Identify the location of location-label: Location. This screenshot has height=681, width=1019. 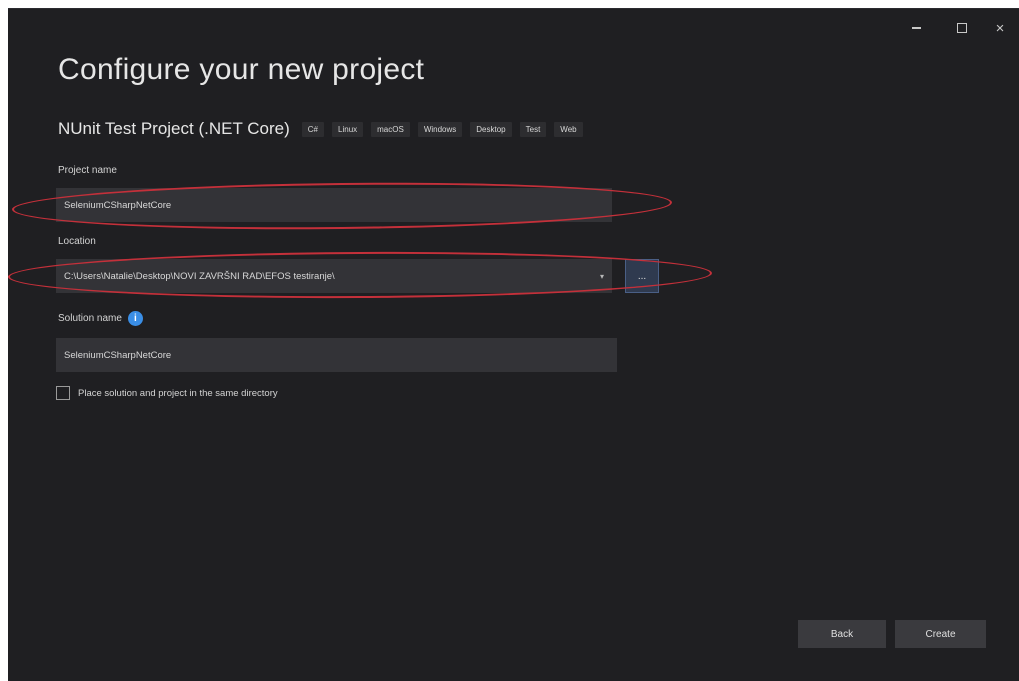
(77, 241).